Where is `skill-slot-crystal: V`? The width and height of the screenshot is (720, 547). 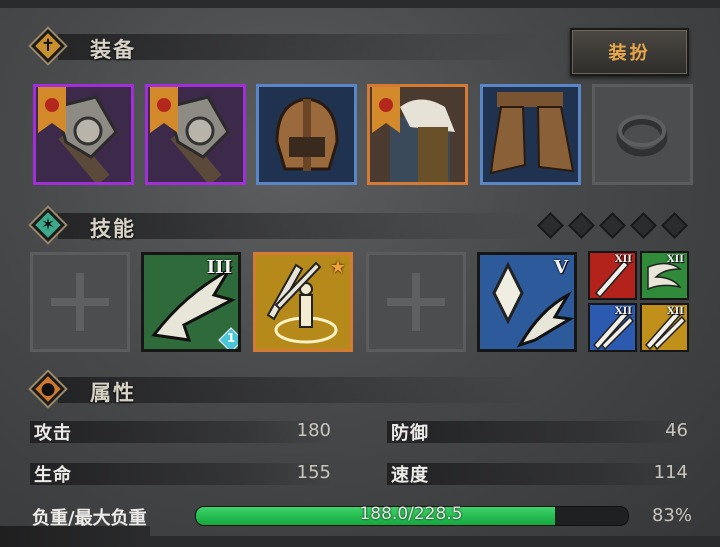
skill-slot-crystal: V is located at coordinates (527, 302).